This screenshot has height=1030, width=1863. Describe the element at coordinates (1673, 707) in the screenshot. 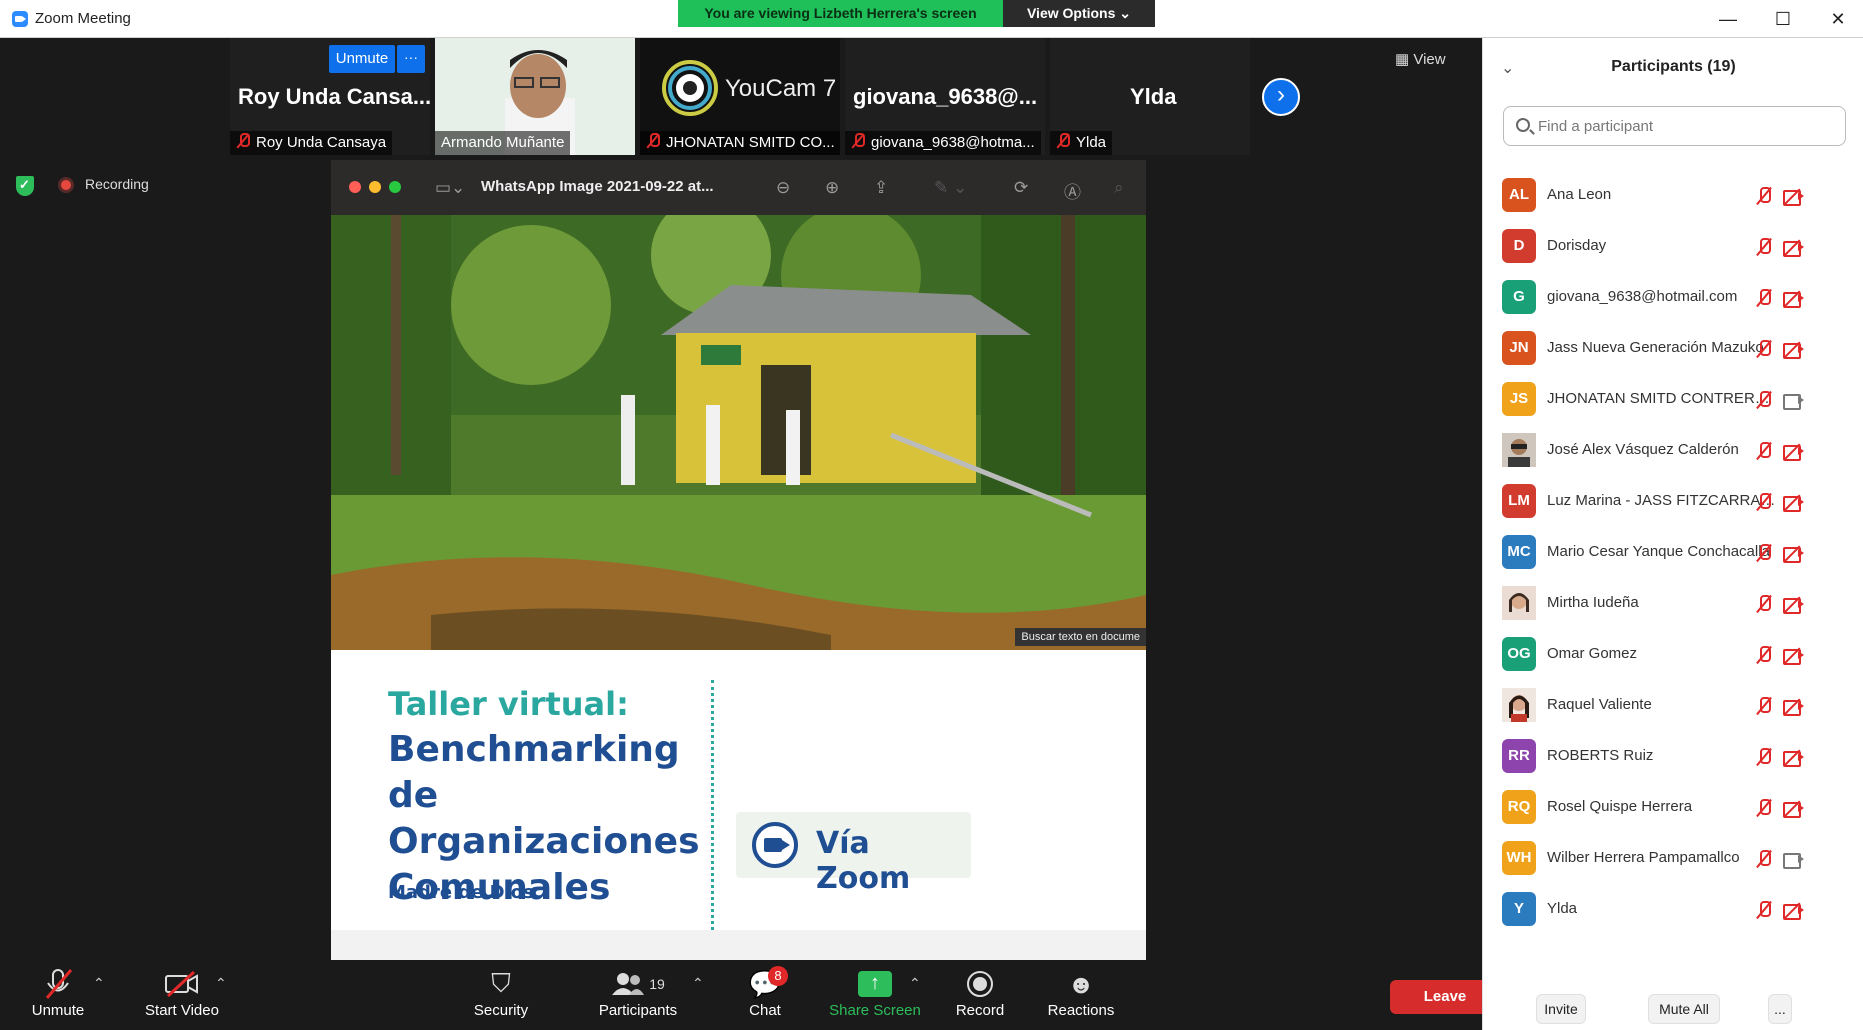

I see `participant-row: Raquel Valiente` at that location.